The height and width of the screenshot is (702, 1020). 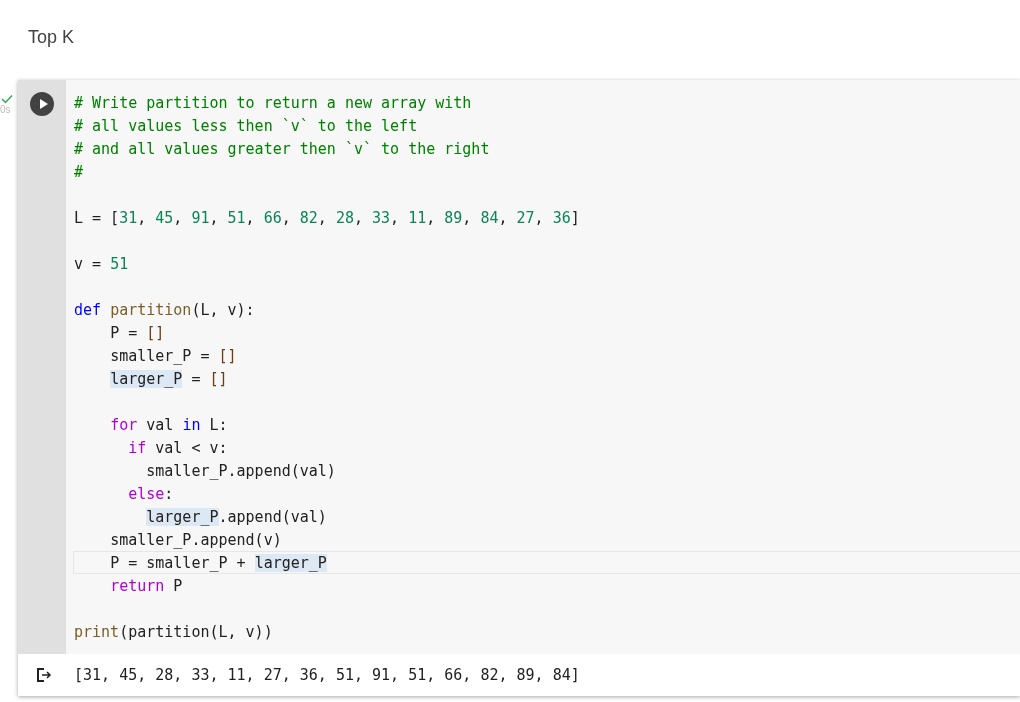 What do you see at coordinates (273, 103) in the screenshot?
I see `code-line: # Write partition to return a new array with` at bounding box center [273, 103].